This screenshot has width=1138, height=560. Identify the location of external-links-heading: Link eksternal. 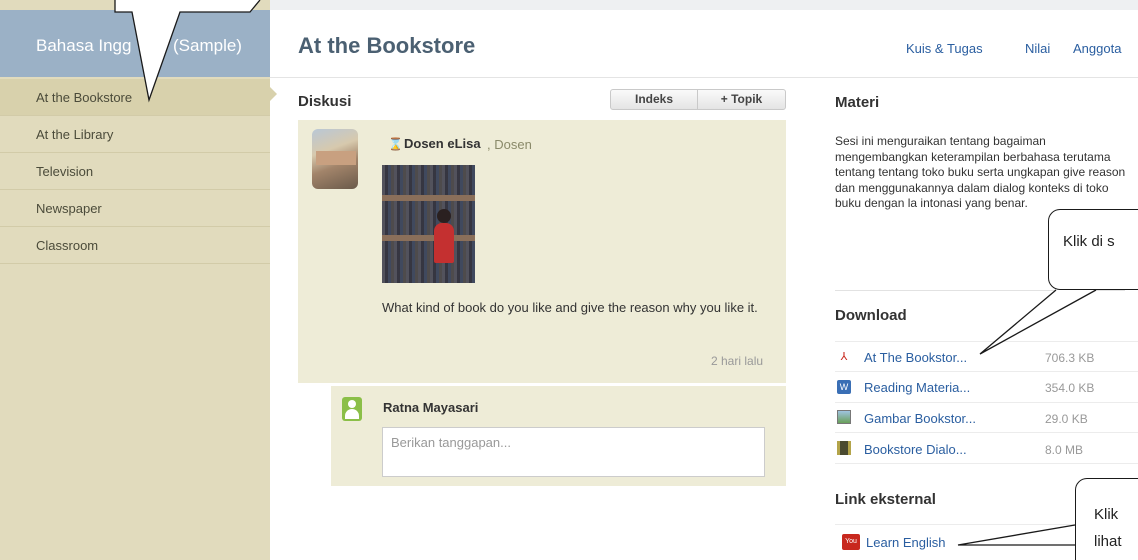
(885, 499).